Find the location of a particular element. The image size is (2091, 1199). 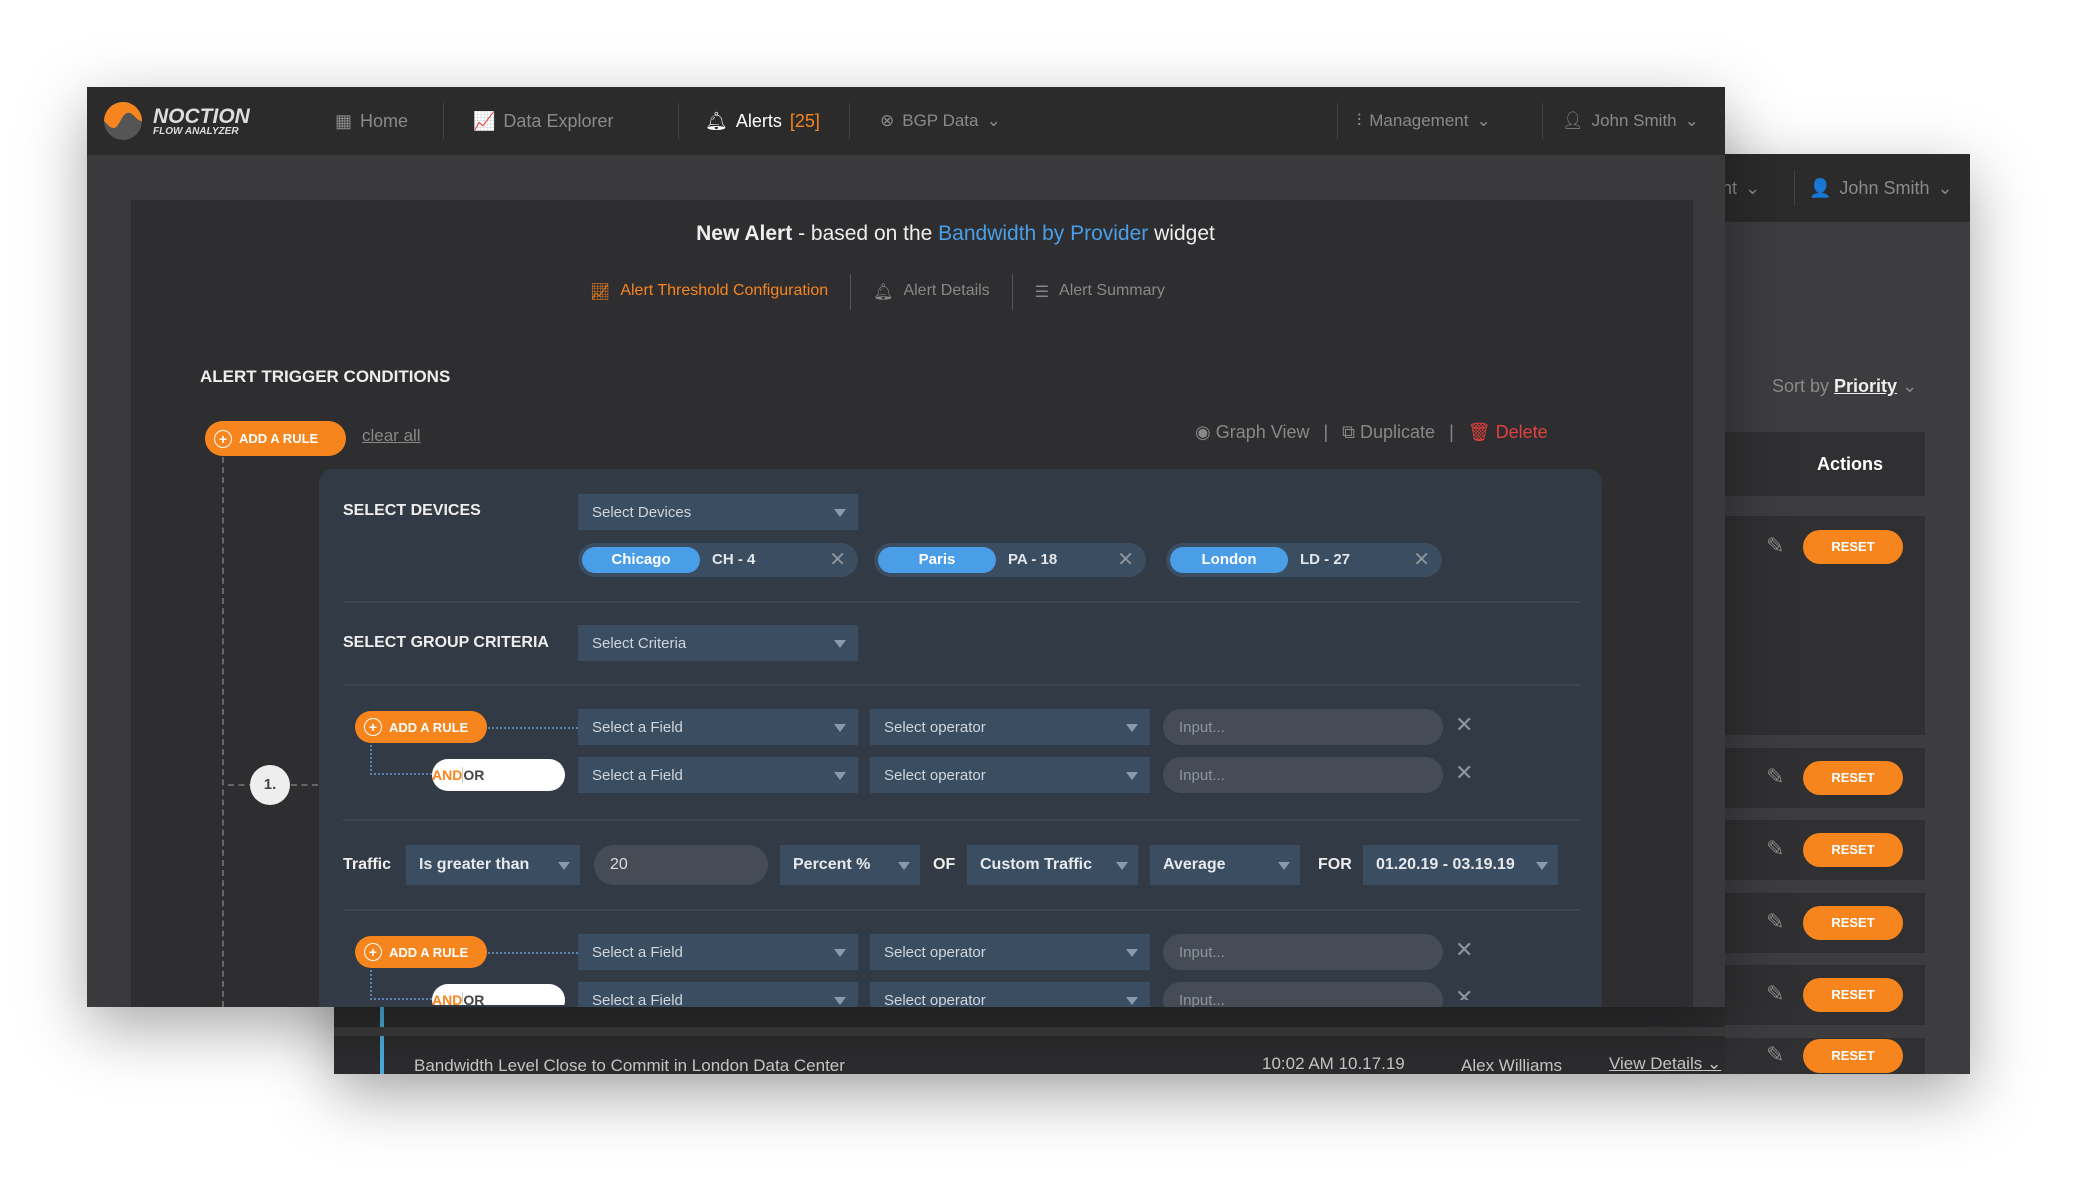

button-label: ADD A RULE is located at coordinates (429, 952).